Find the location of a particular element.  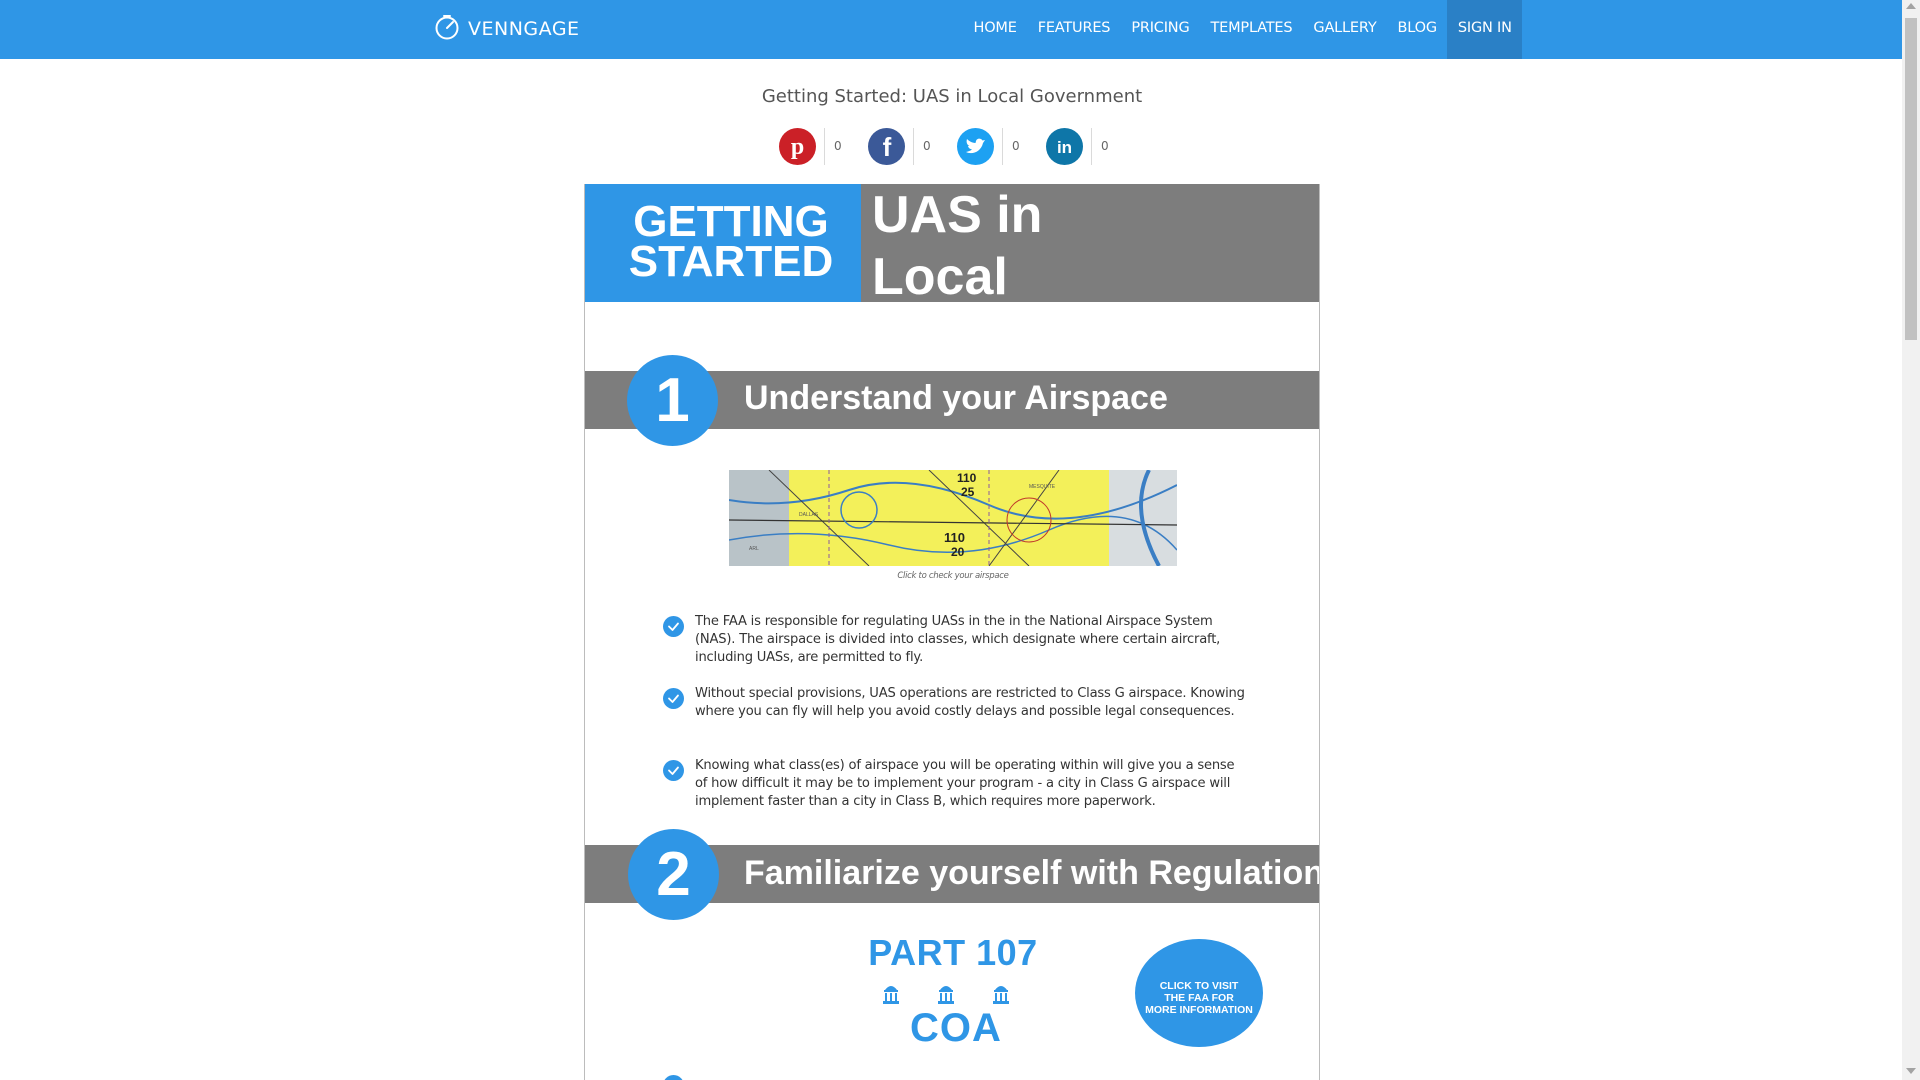

share-linkedin: in 0 is located at coordinates (1091, 147).